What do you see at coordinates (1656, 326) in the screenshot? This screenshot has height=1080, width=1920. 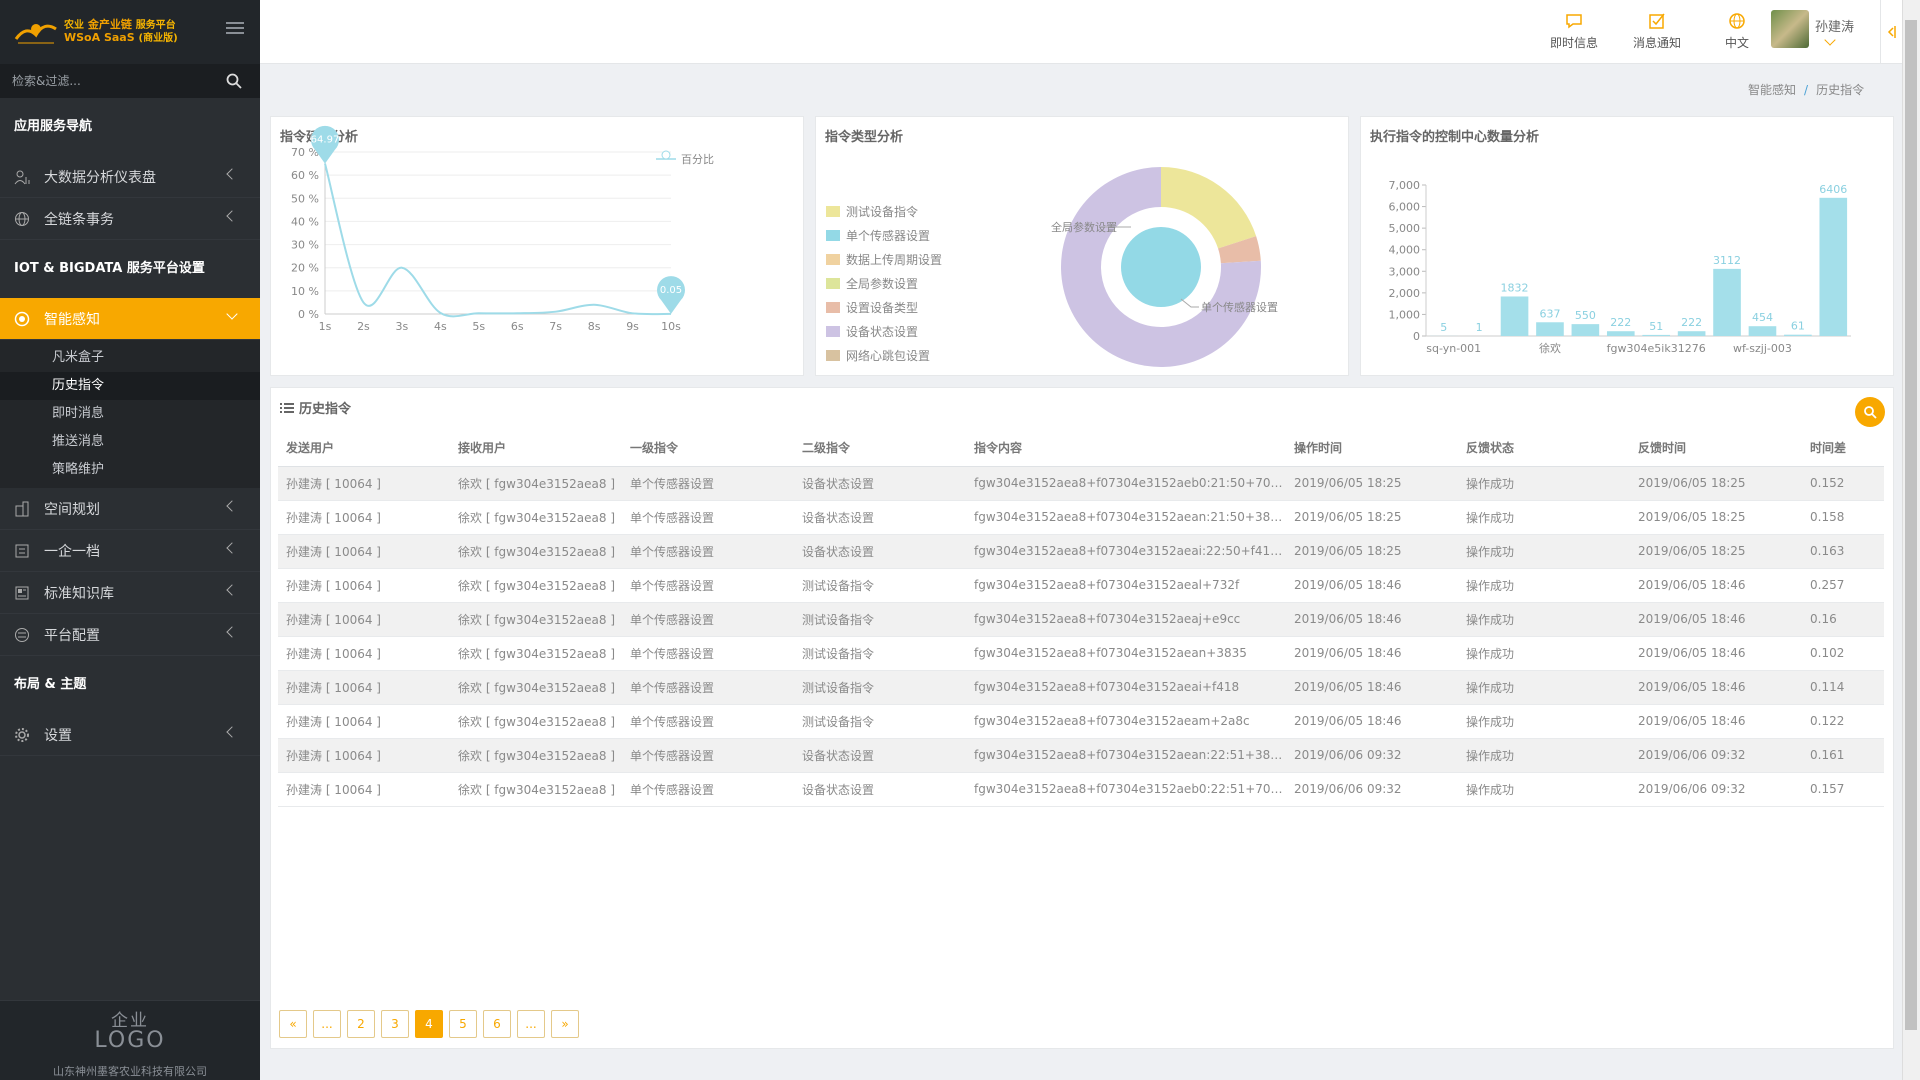 I see `bar-data-label: 51` at bounding box center [1656, 326].